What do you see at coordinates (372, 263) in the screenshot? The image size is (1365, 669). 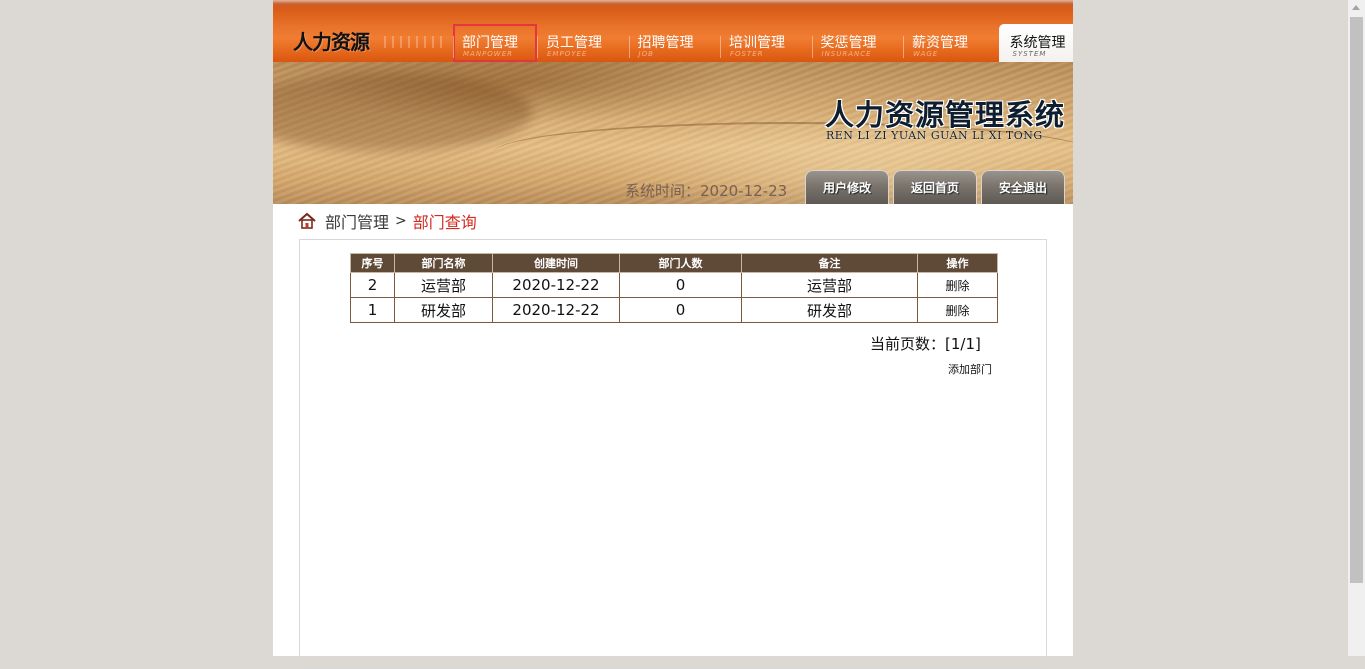 I see `column-header-id: 序号` at bounding box center [372, 263].